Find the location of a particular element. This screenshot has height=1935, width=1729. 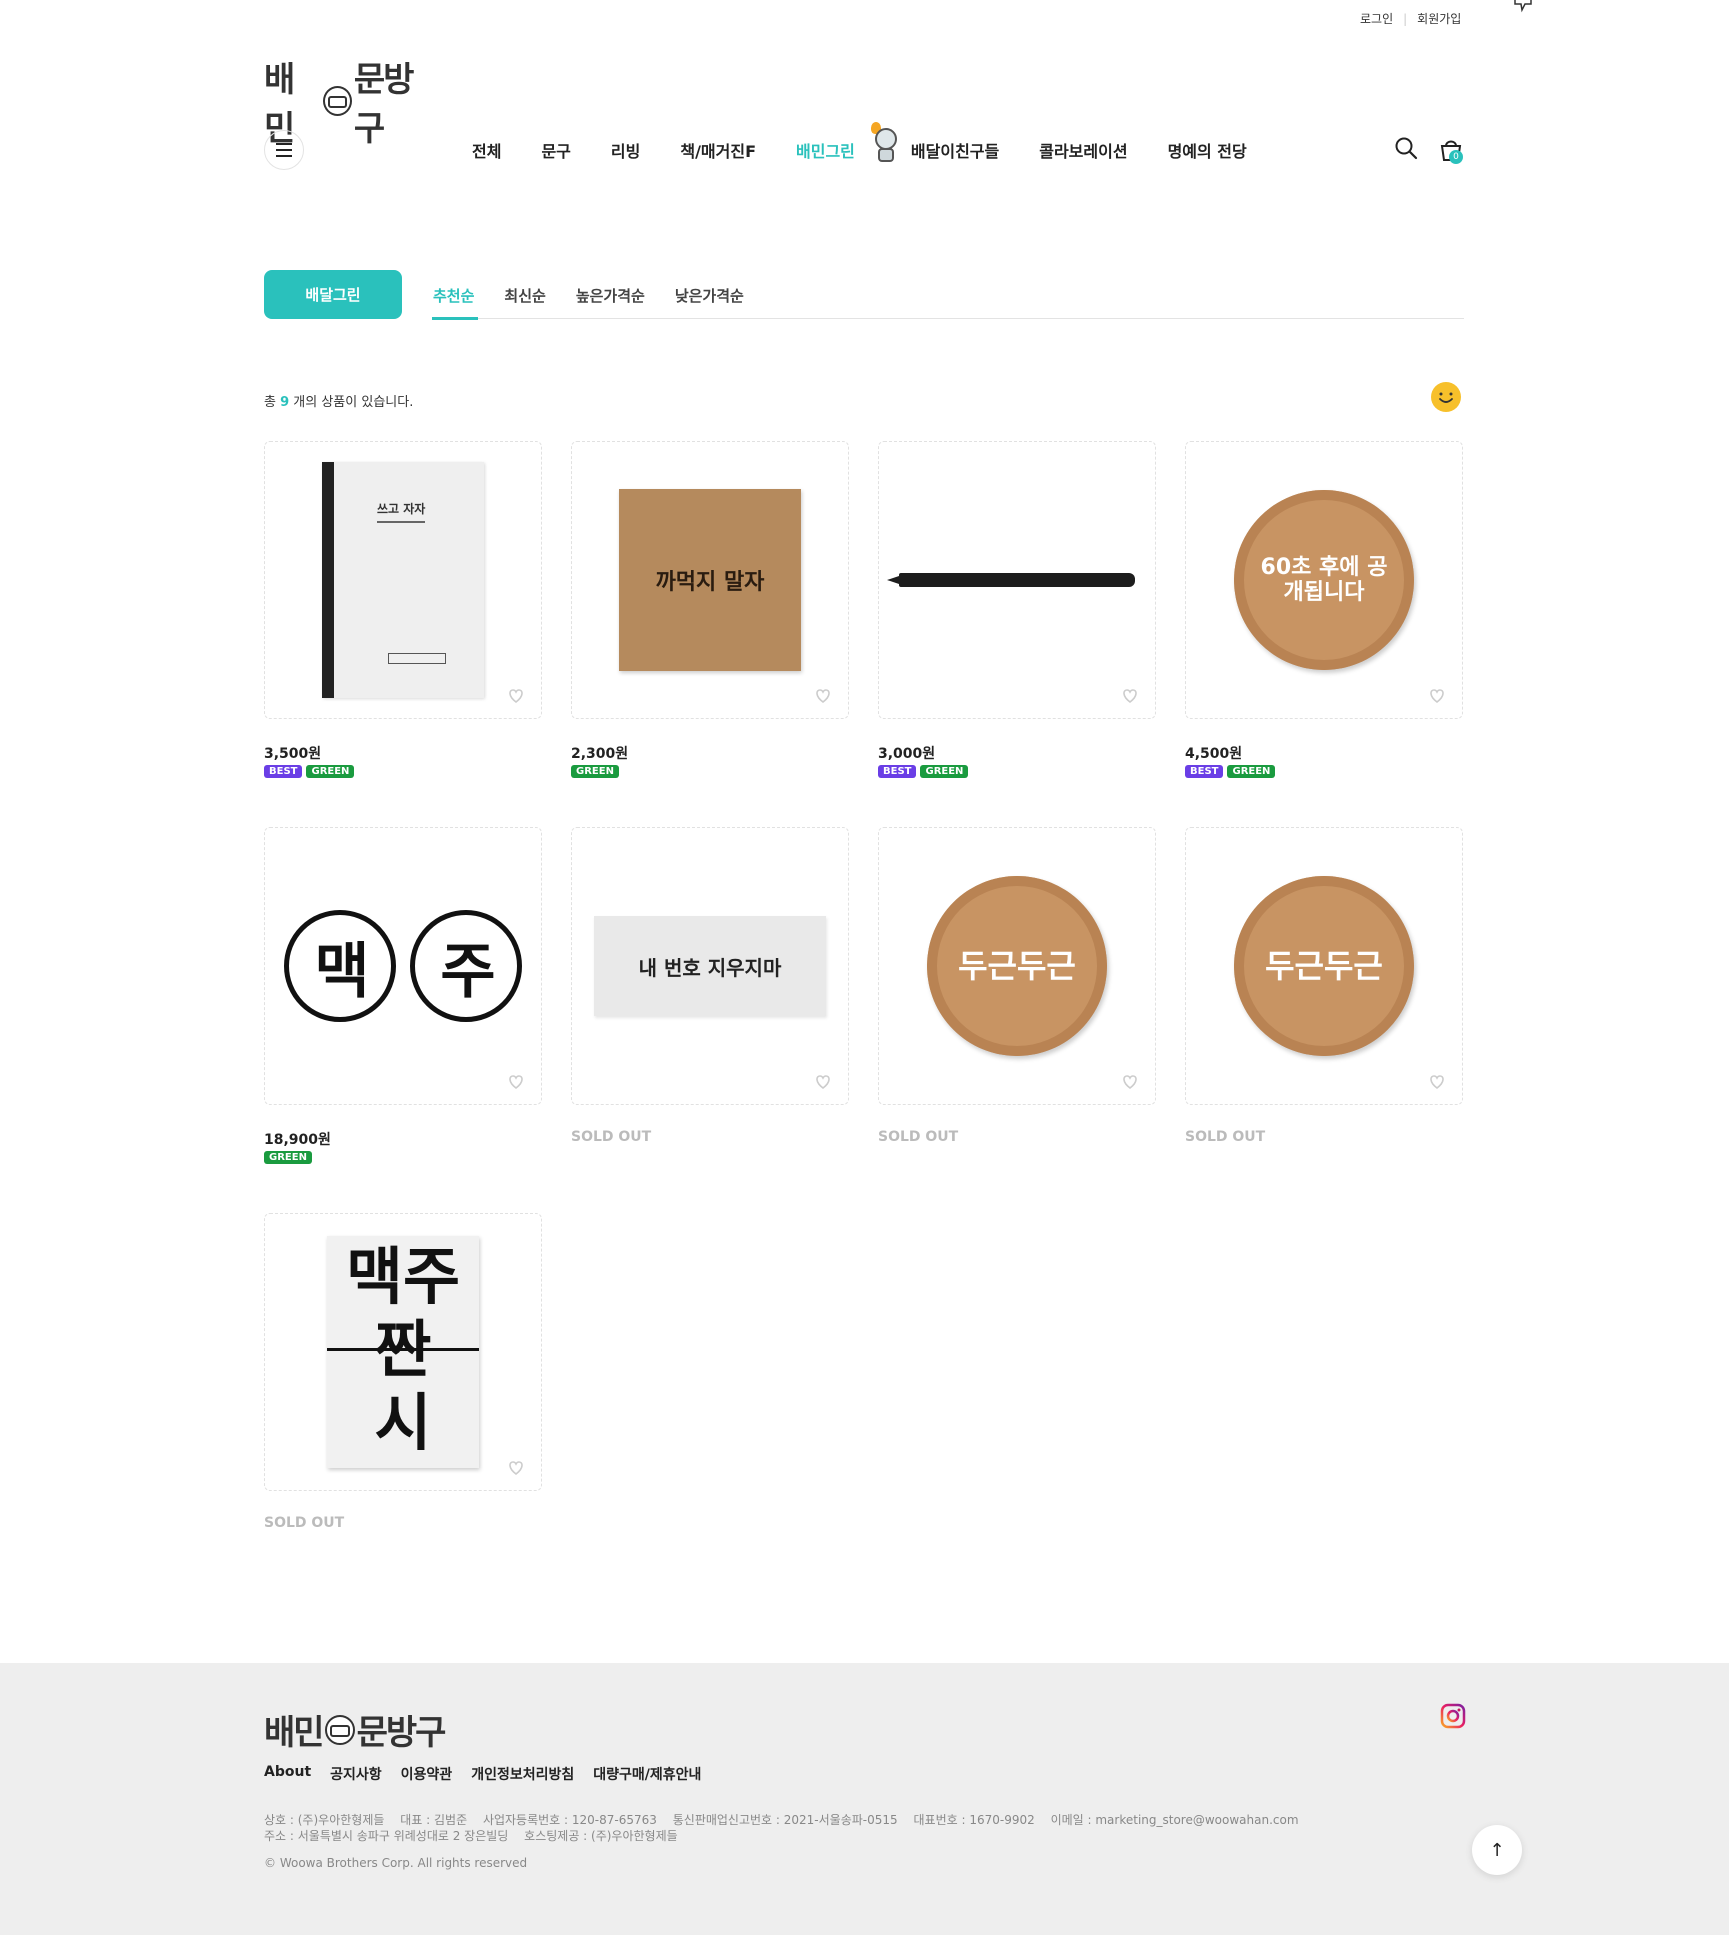

top-utility-links: 로그인 | 회원가입 is located at coordinates (1410, 18).